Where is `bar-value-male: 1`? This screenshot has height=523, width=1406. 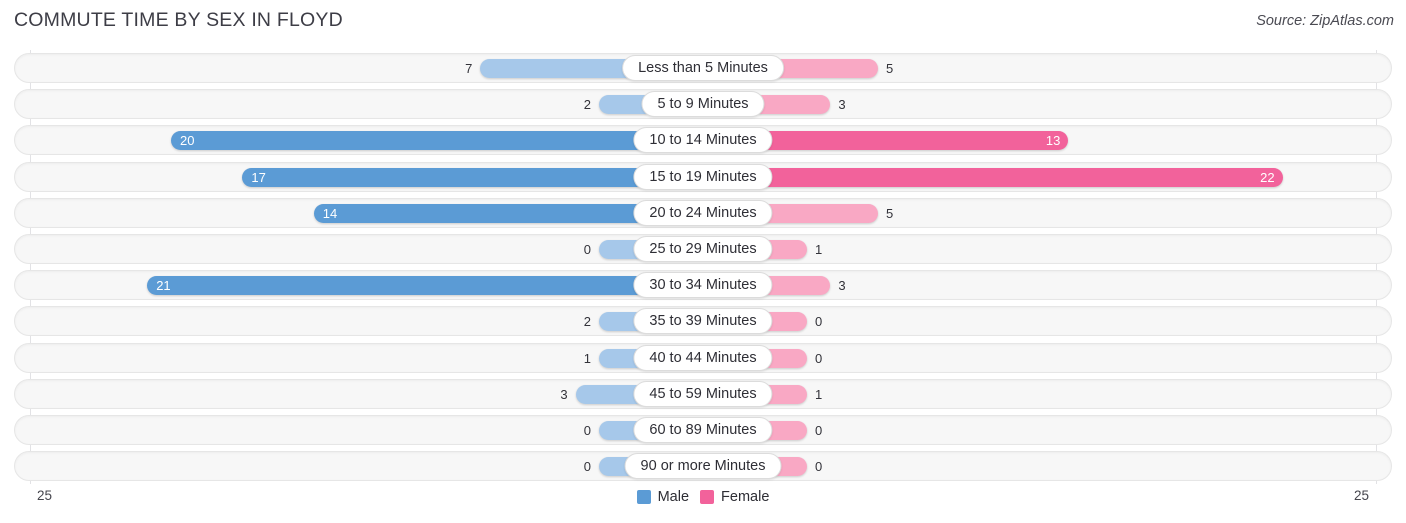 bar-value-male: 1 is located at coordinates (587, 358).